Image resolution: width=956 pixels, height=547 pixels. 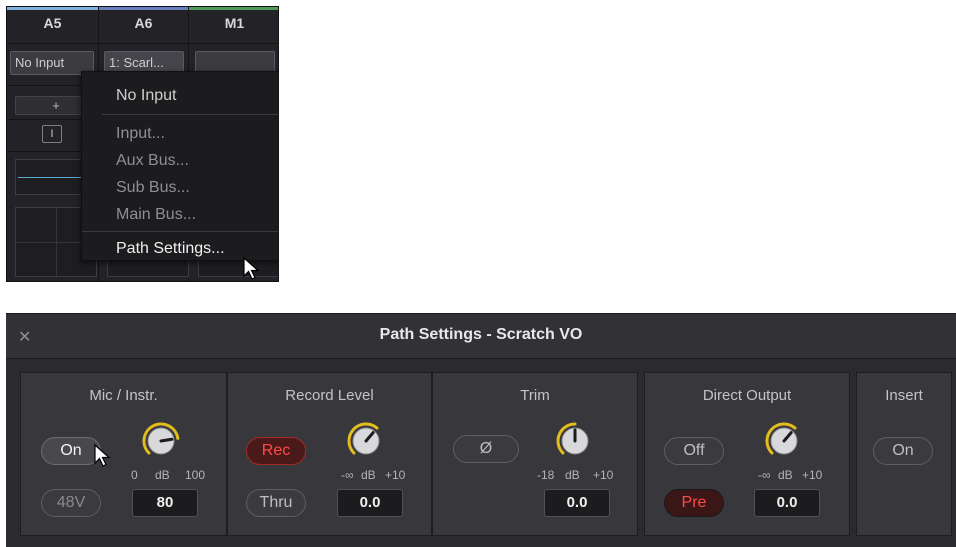 What do you see at coordinates (577, 503) in the screenshot?
I see `trim-value: 0.0` at bounding box center [577, 503].